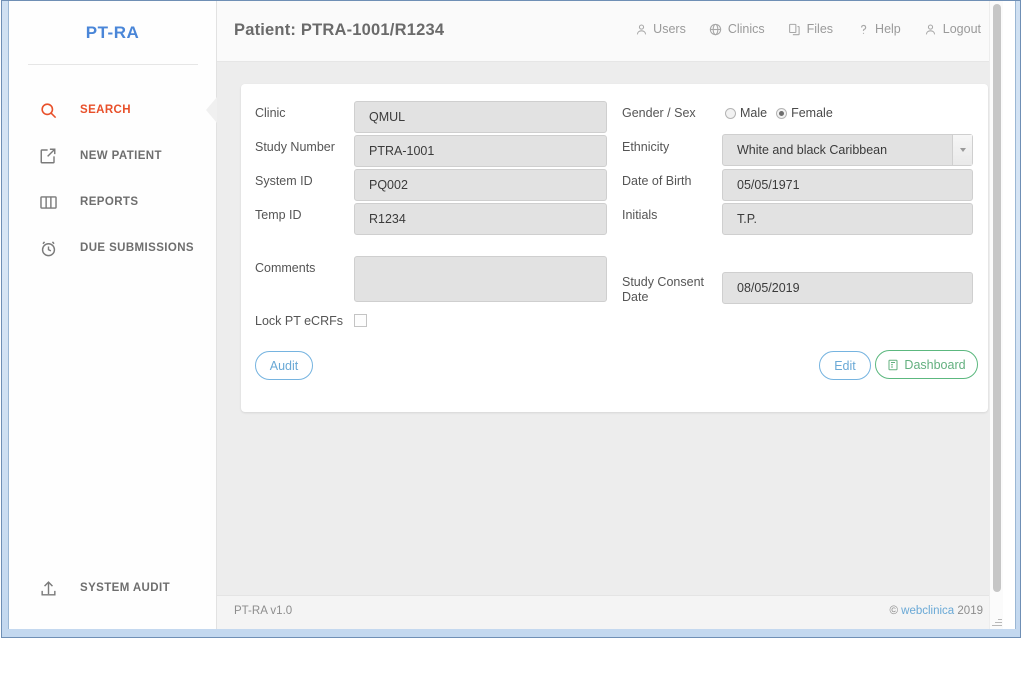  Describe the element at coordinates (716, 29) in the screenshot. I see `globe-icon` at that location.